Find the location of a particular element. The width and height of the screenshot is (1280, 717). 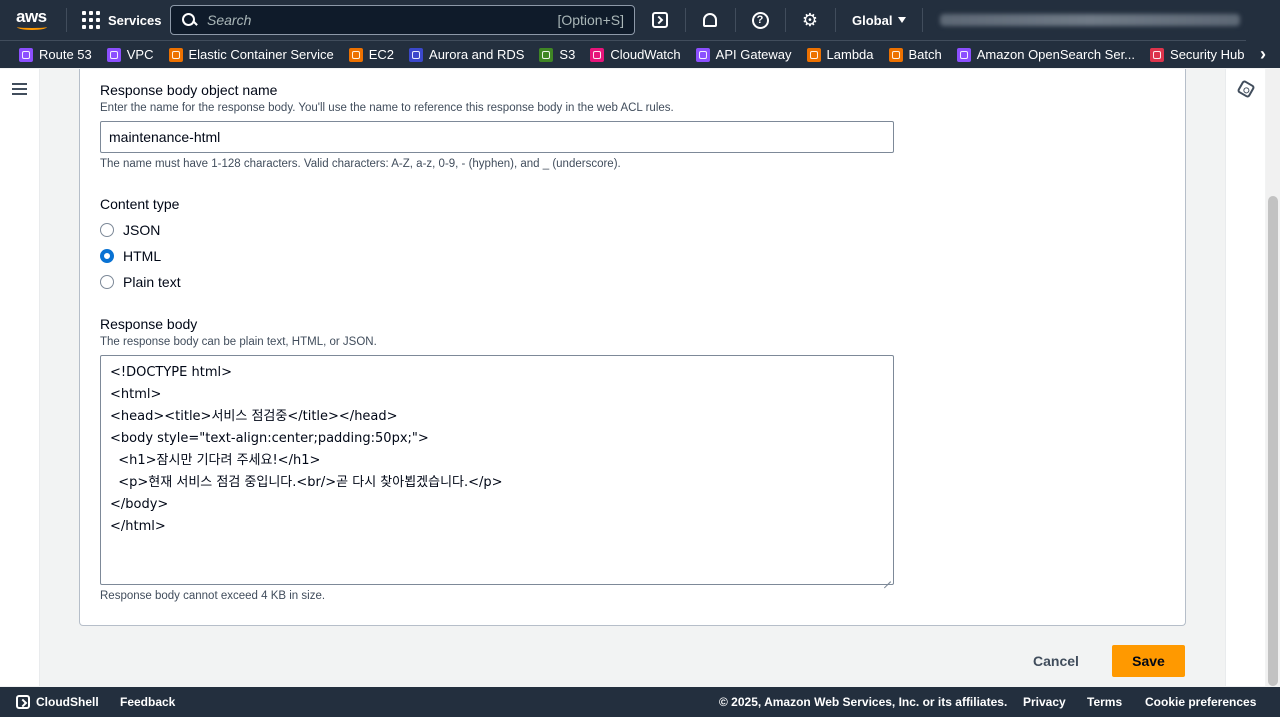

cancel-button: Cancel is located at coordinates (1056, 661).